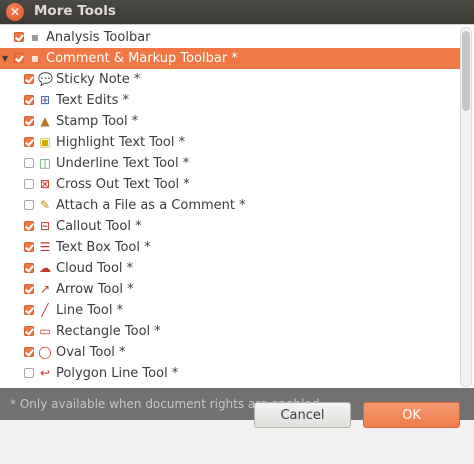  Describe the element at coordinates (97, 121) in the screenshot. I see `tool-label: Stamp Tool *` at that location.